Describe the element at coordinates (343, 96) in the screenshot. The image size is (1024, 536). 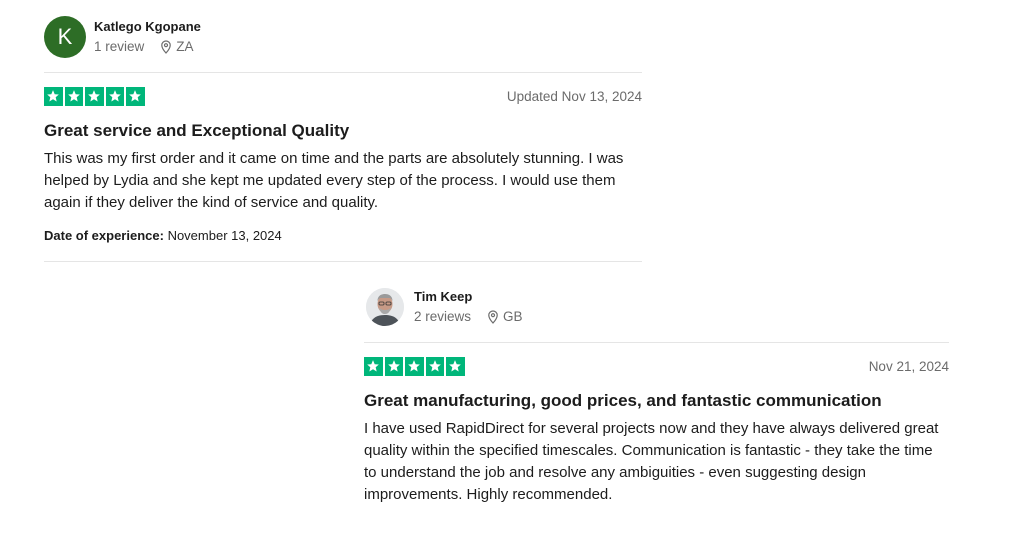
I see `rating-row: Updated Nov 13, 2024` at that location.